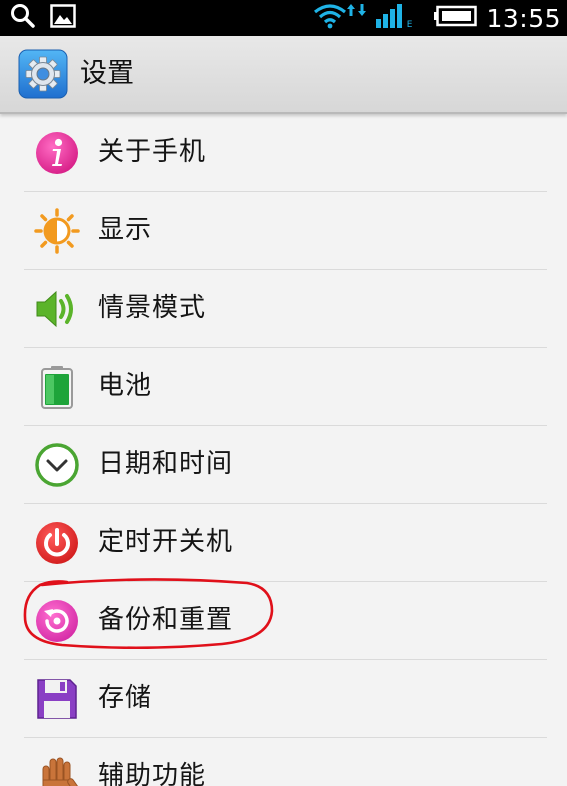 The height and width of the screenshot is (786, 567). I want to click on status-bar-right: E 13:55, so click(437, 18).